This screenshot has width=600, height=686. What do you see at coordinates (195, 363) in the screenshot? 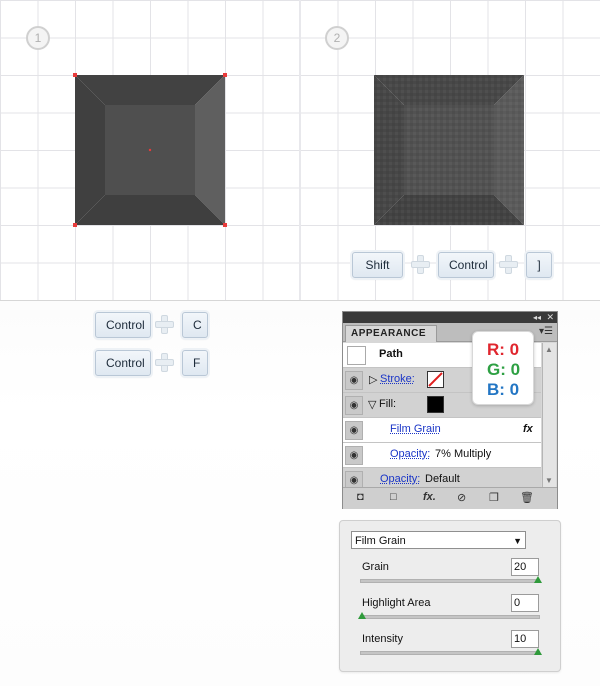
I see `f-key: F` at bounding box center [195, 363].